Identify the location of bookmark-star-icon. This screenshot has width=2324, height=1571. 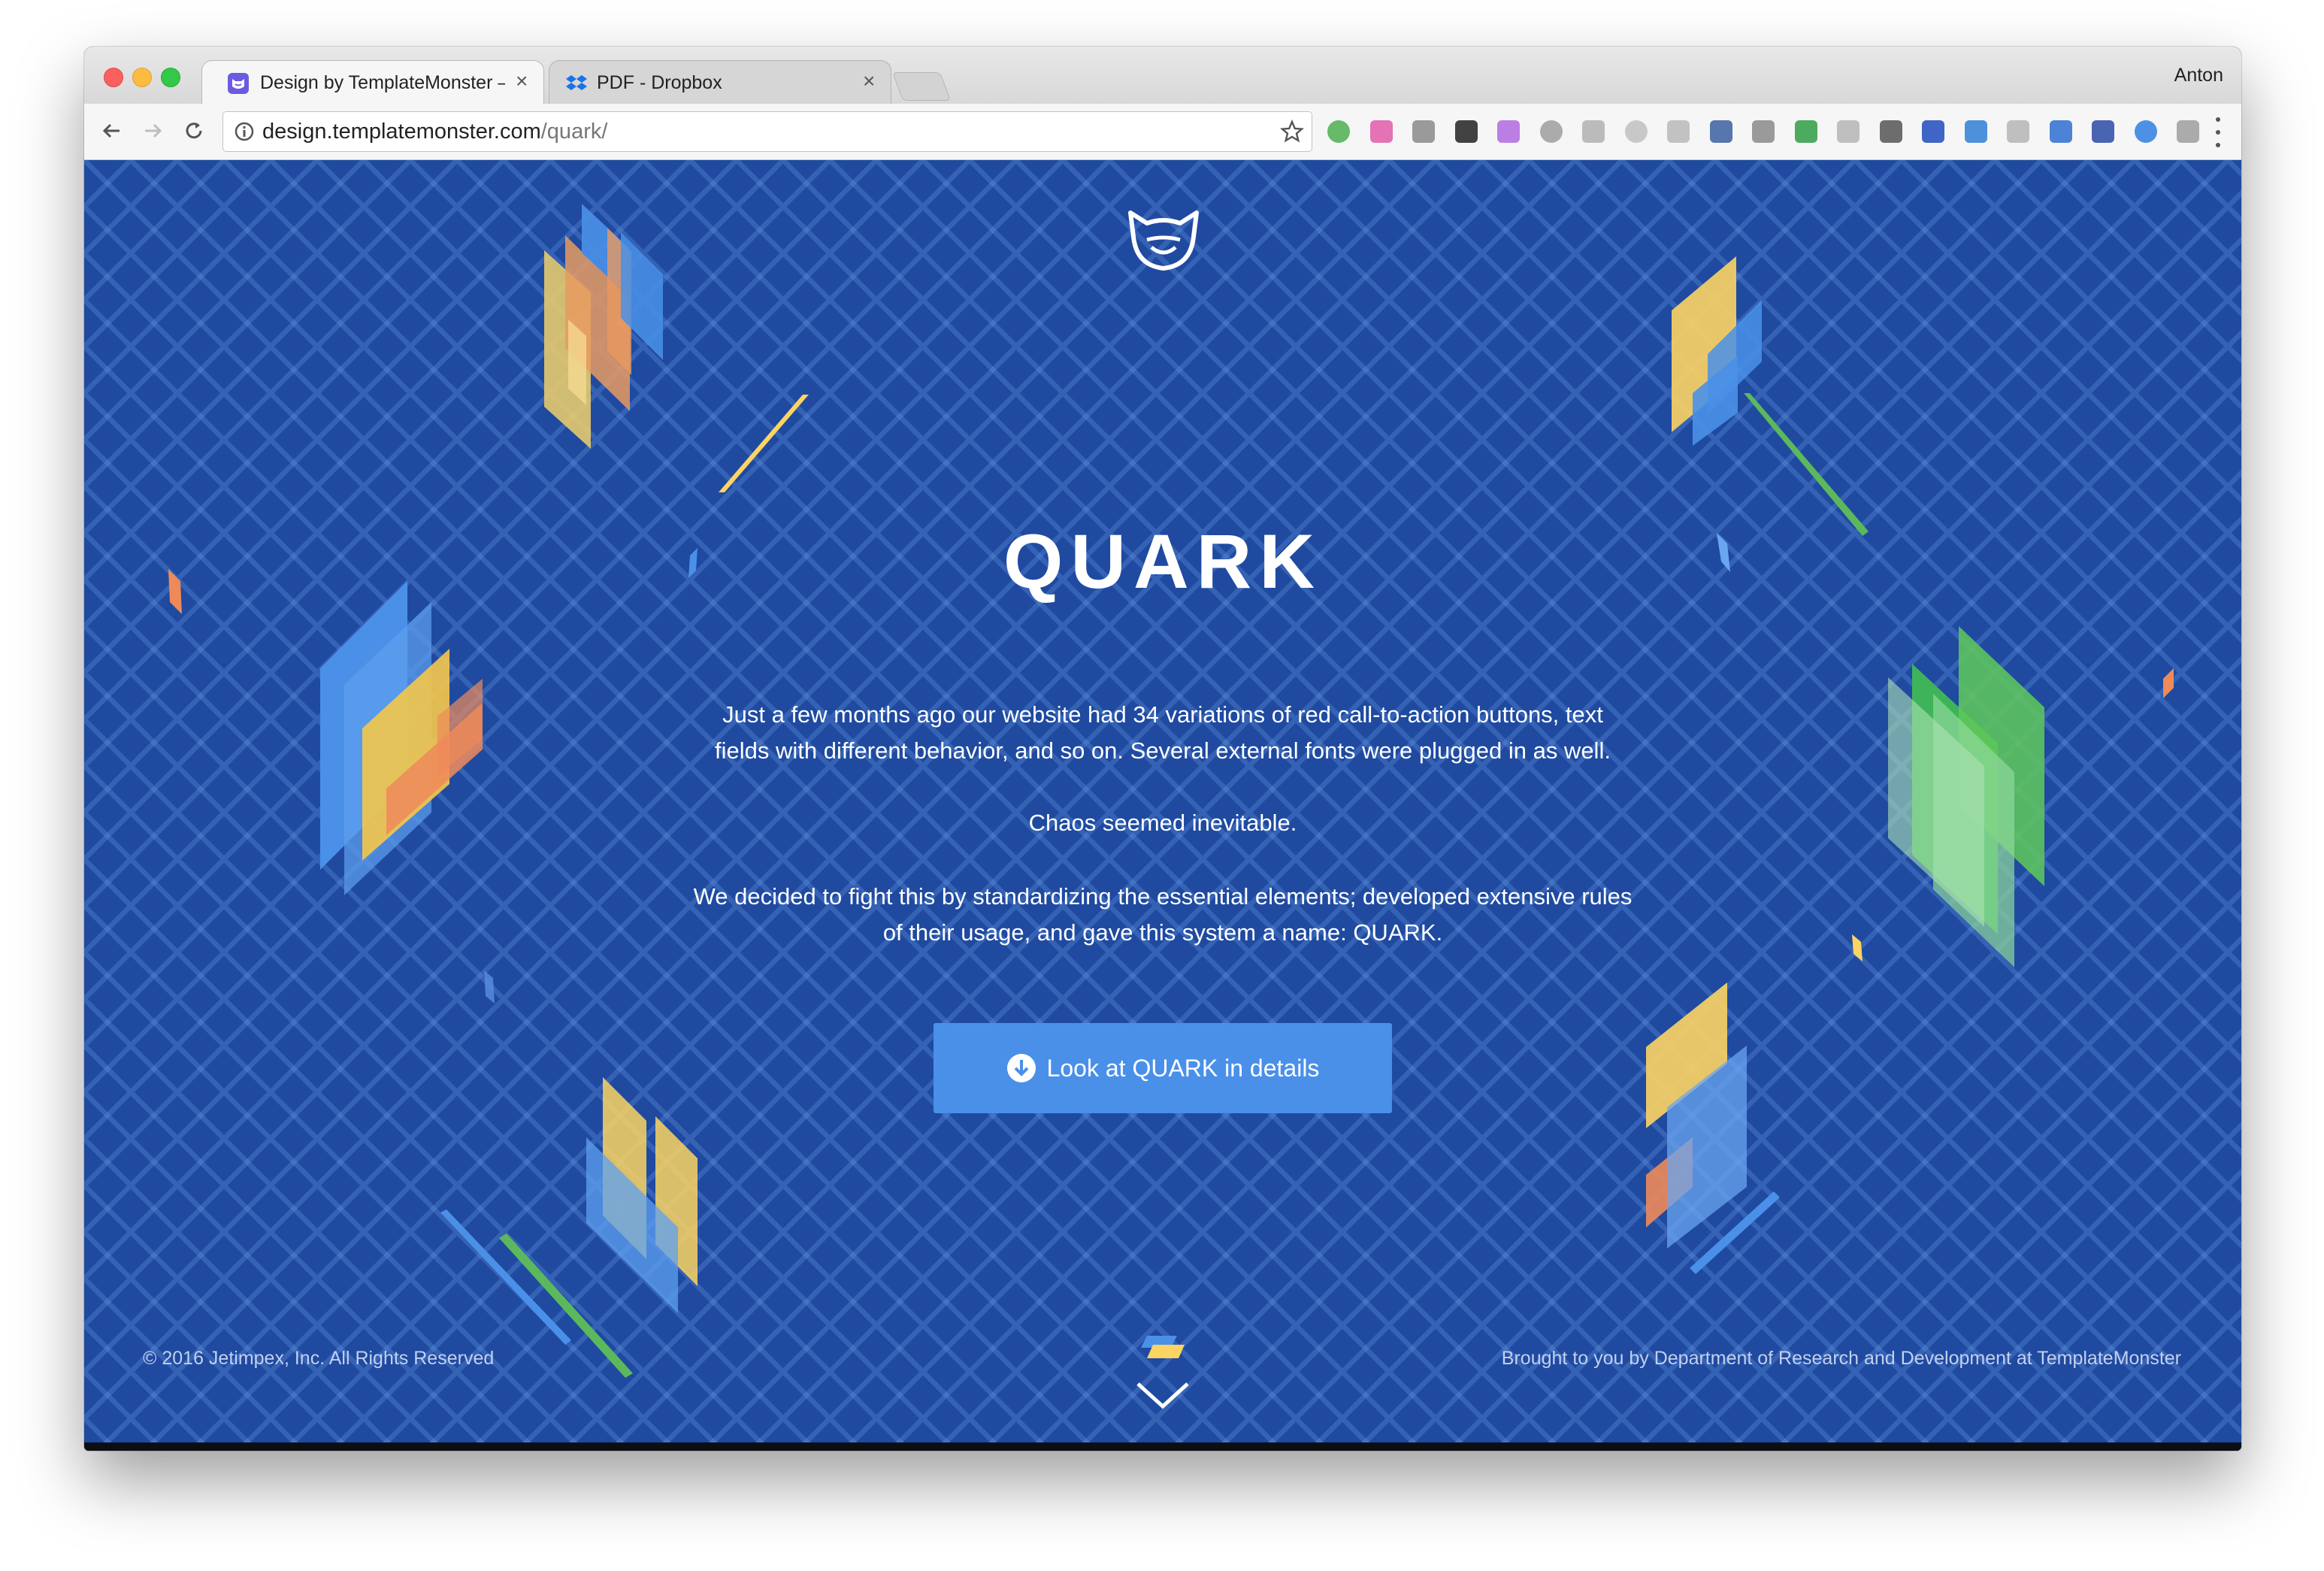
(1292, 132).